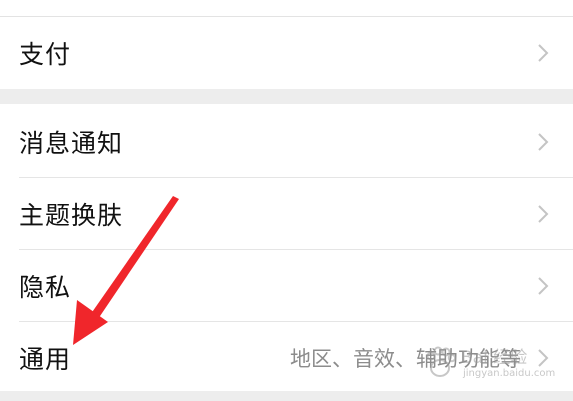 The height and width of the screenshot is (401, 573). I want to click on settings-item-label: 主题换肤, so click(71, 215).